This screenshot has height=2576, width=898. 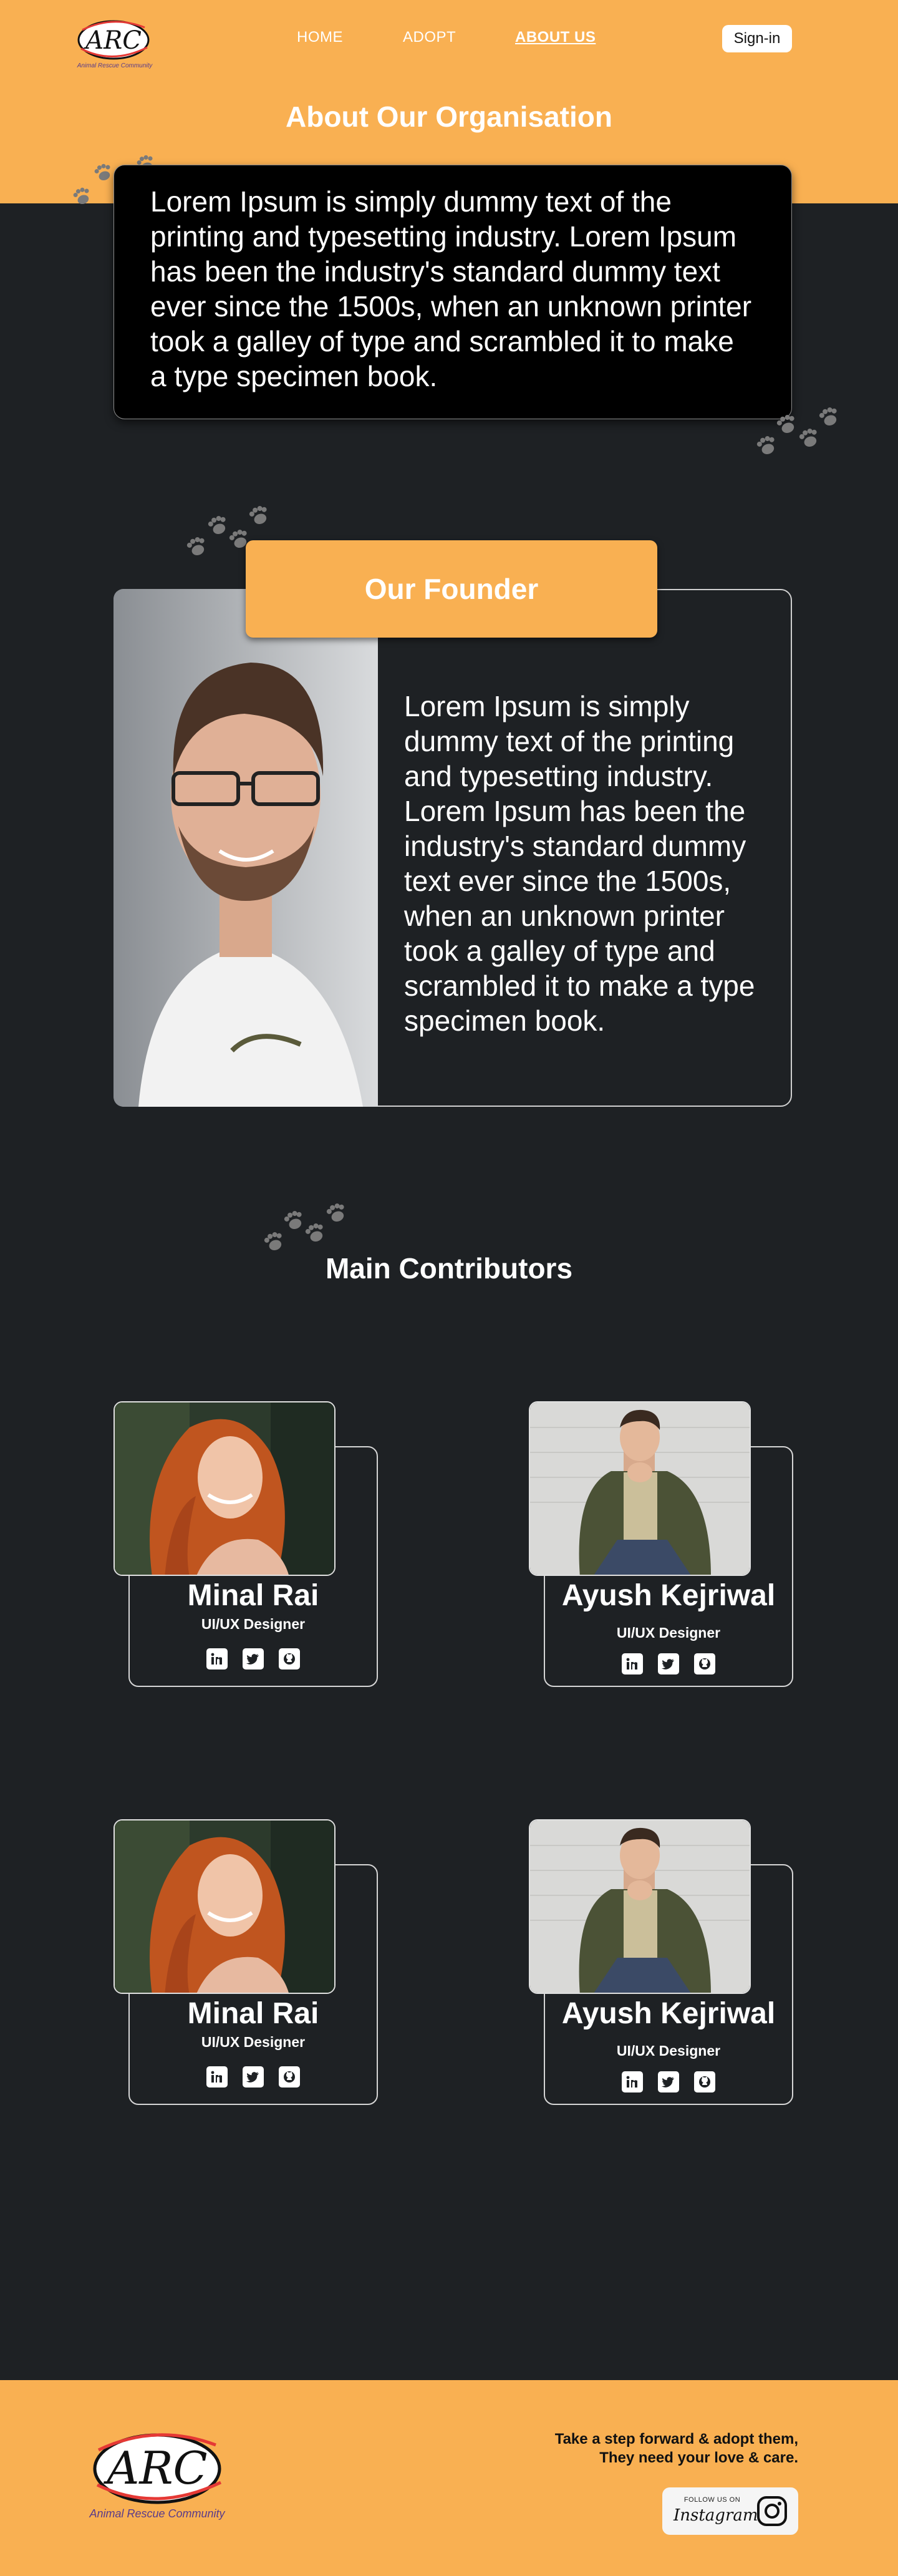 What do you see at coordinates (676, 2439) in the screenshot?
I see `tagline-line-1: Take a step forward & adopt them,` at bounding box center [676, 2439].